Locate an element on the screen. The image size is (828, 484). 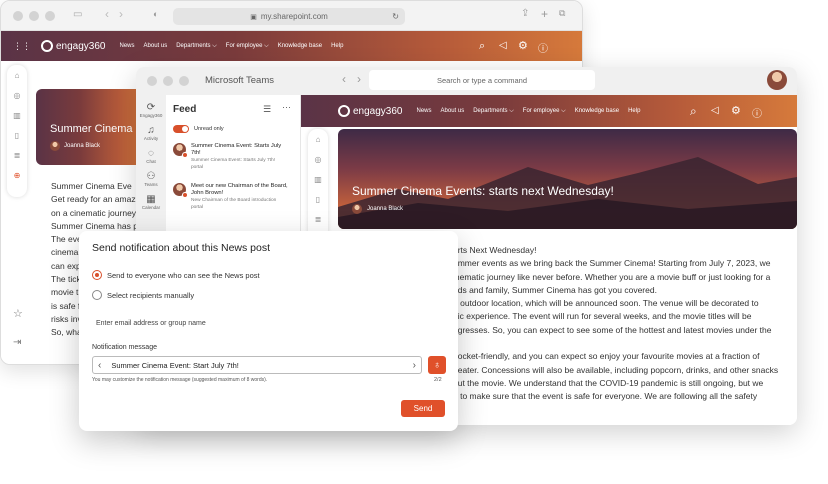
notification-message-field: ‹ Summer Cinema Event: Start July 7th! › is located at coordinates (257, 365).